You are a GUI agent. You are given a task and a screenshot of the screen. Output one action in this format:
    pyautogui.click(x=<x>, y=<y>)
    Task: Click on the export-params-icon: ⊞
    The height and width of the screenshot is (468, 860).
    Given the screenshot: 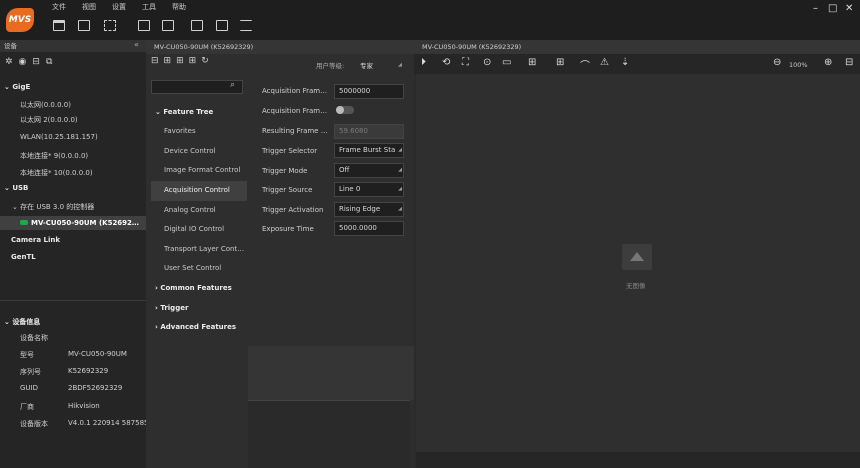 What is the action you would take?
    pyautogui.click(x=170, y=61)
    